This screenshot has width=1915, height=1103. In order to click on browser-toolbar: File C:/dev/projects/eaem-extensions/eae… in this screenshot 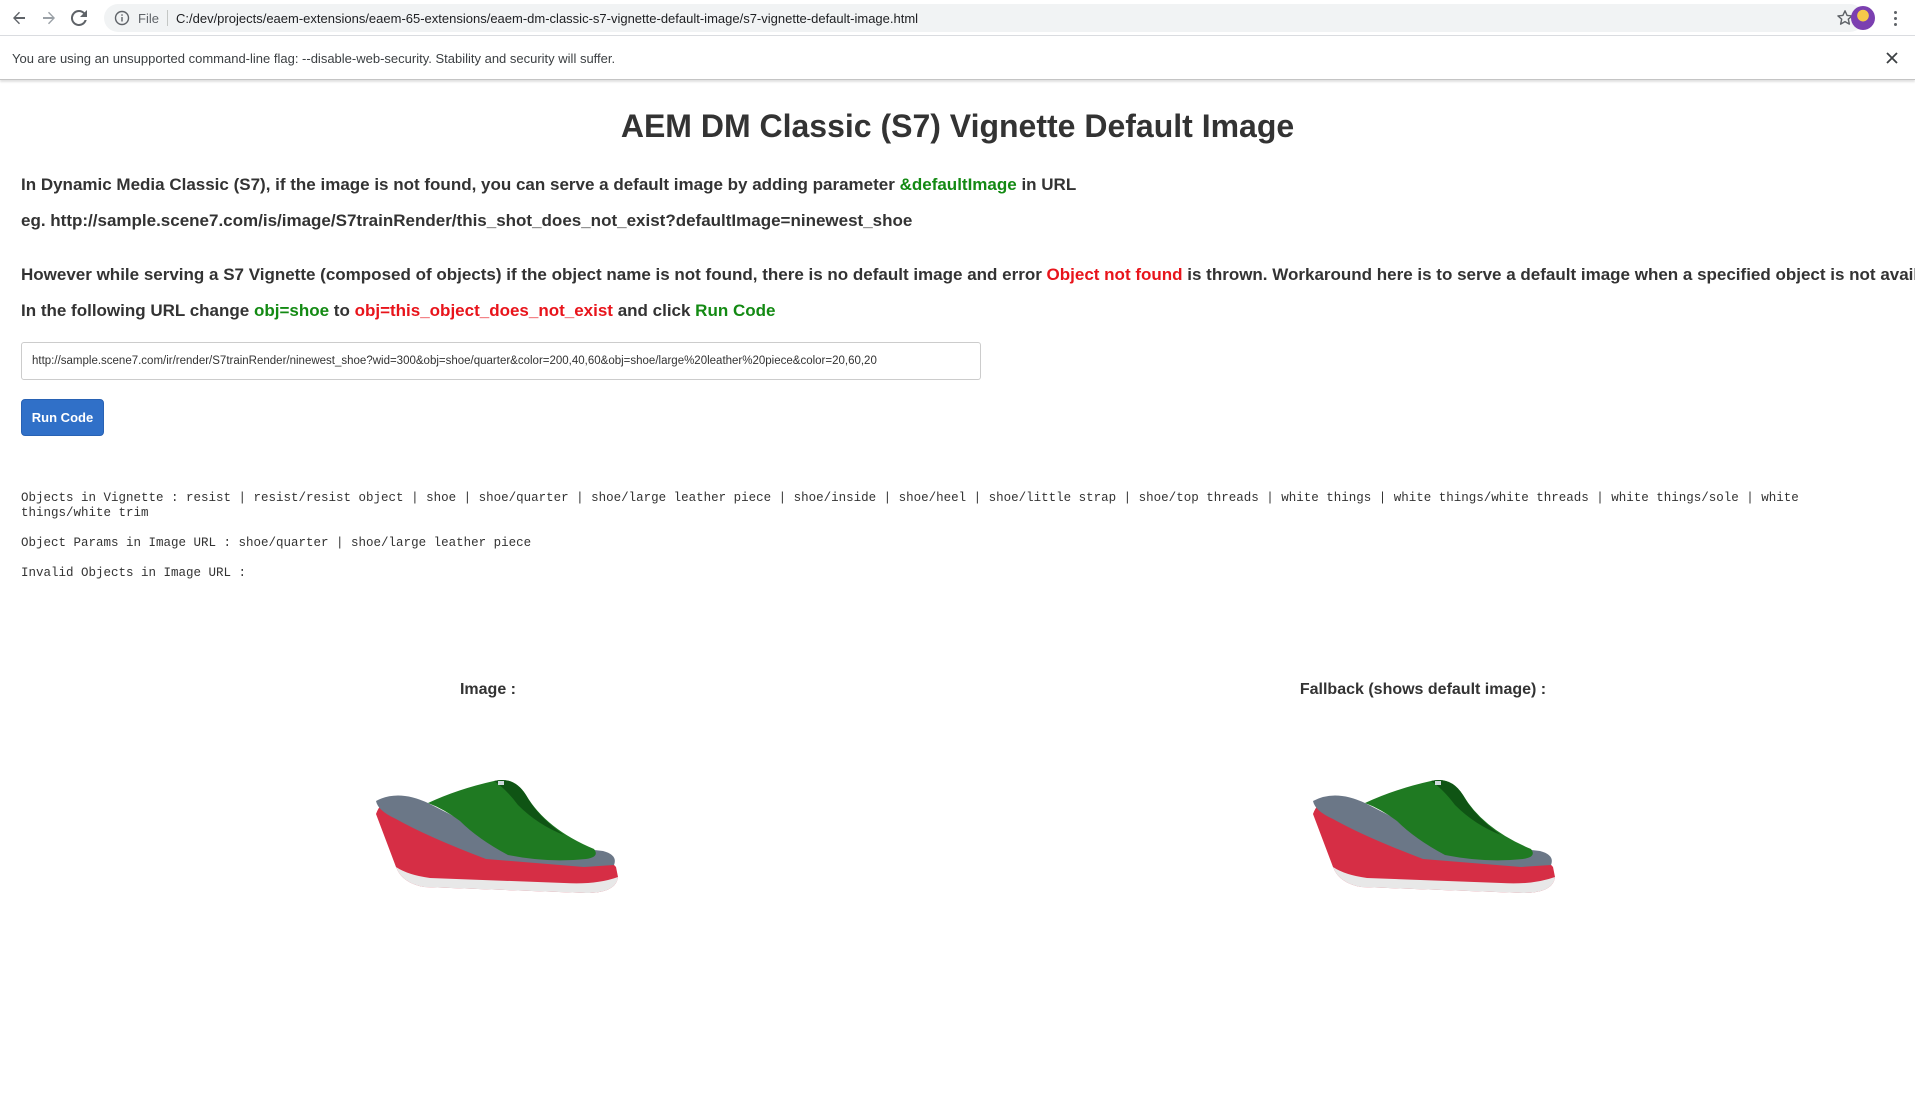, I will do `click(957, 18)`.